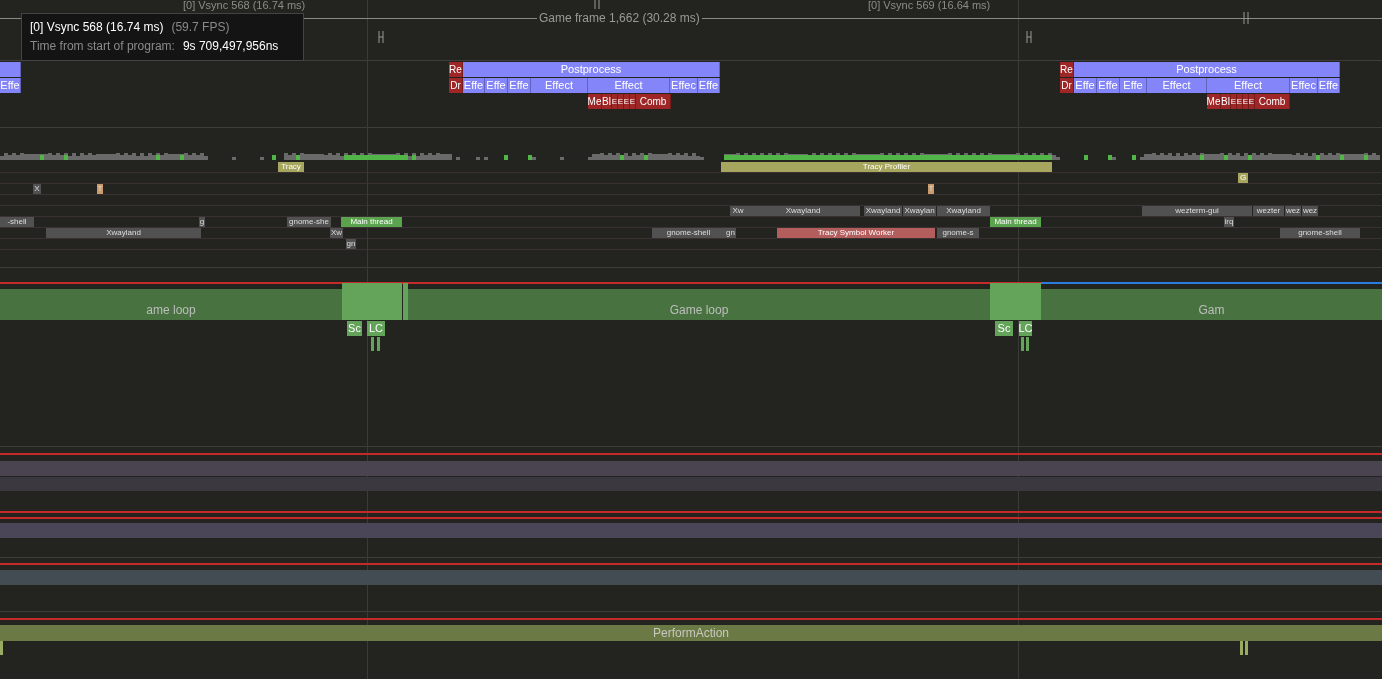 The height and width of the screenshot is (679, 1382). I want to click on cpu-zone: wezter, so click(1268, 211).